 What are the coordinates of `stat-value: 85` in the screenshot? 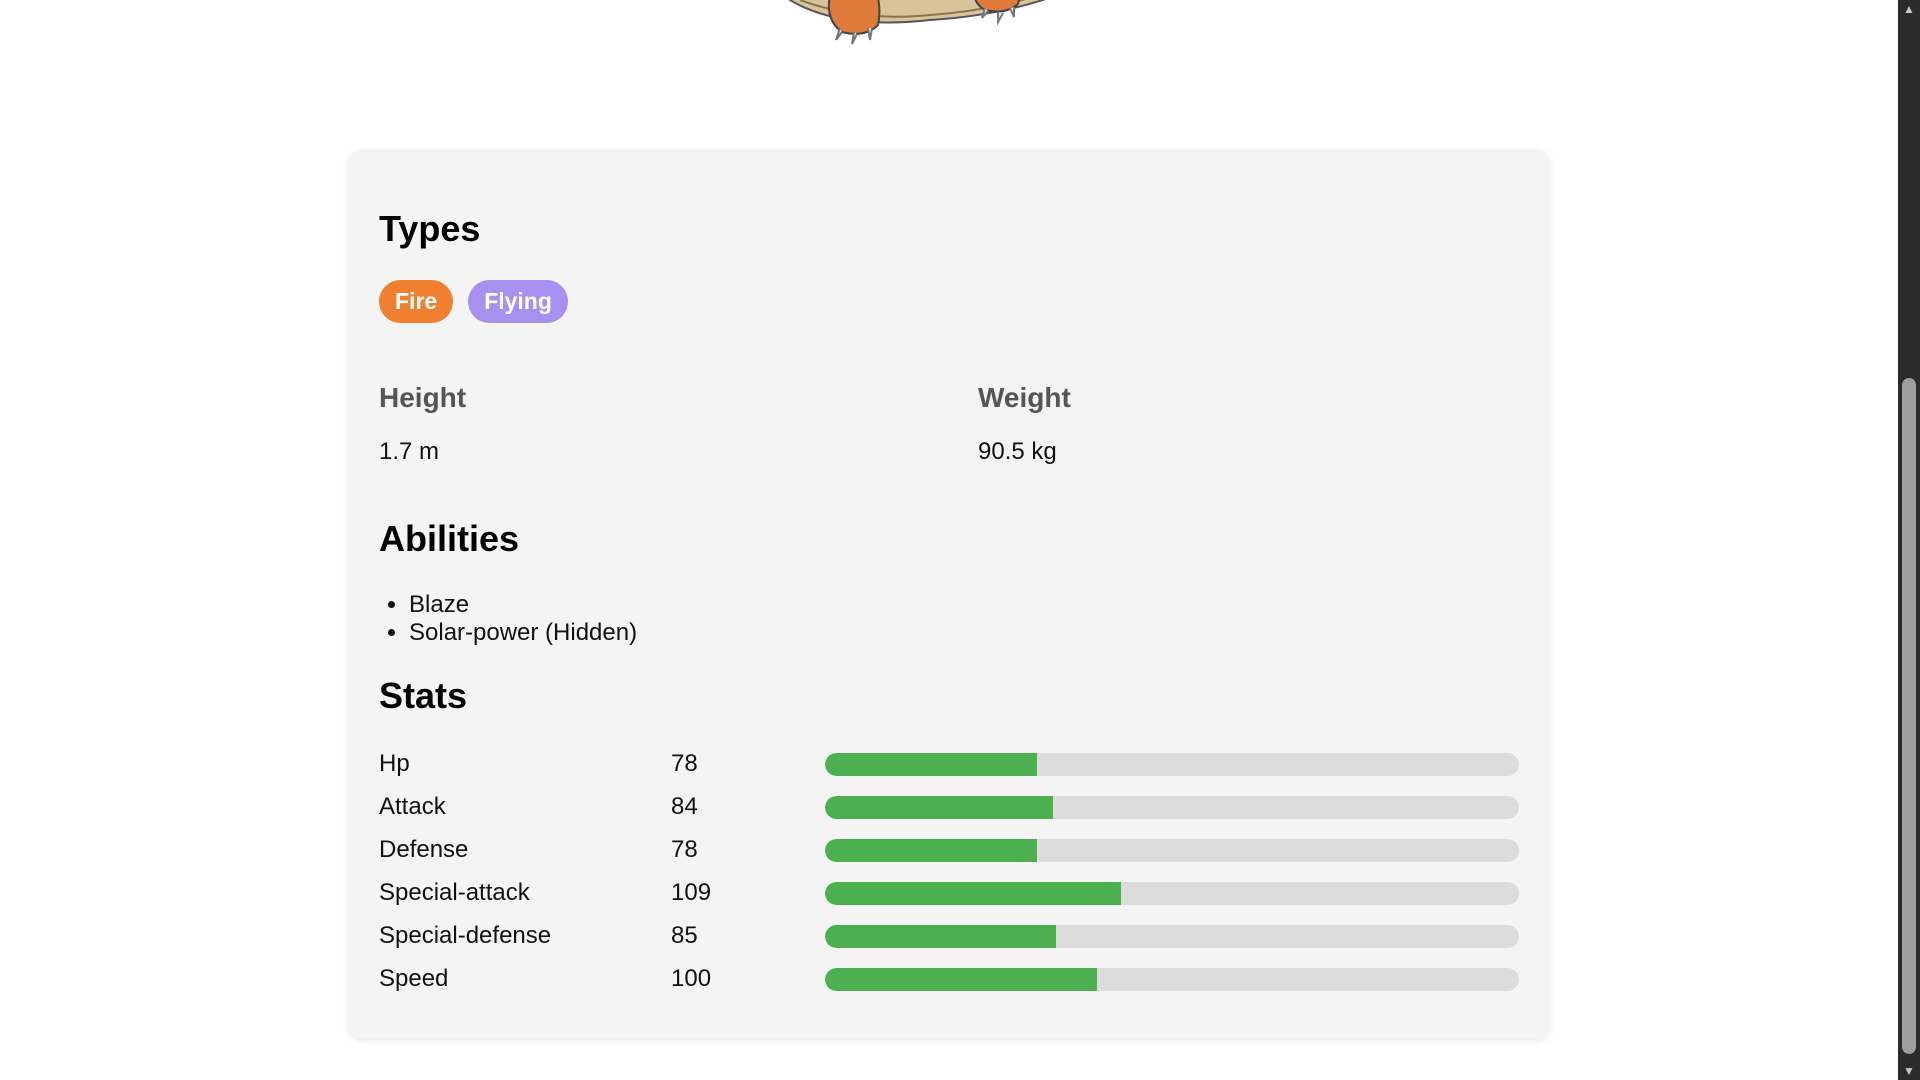 It's located at (684, 935).